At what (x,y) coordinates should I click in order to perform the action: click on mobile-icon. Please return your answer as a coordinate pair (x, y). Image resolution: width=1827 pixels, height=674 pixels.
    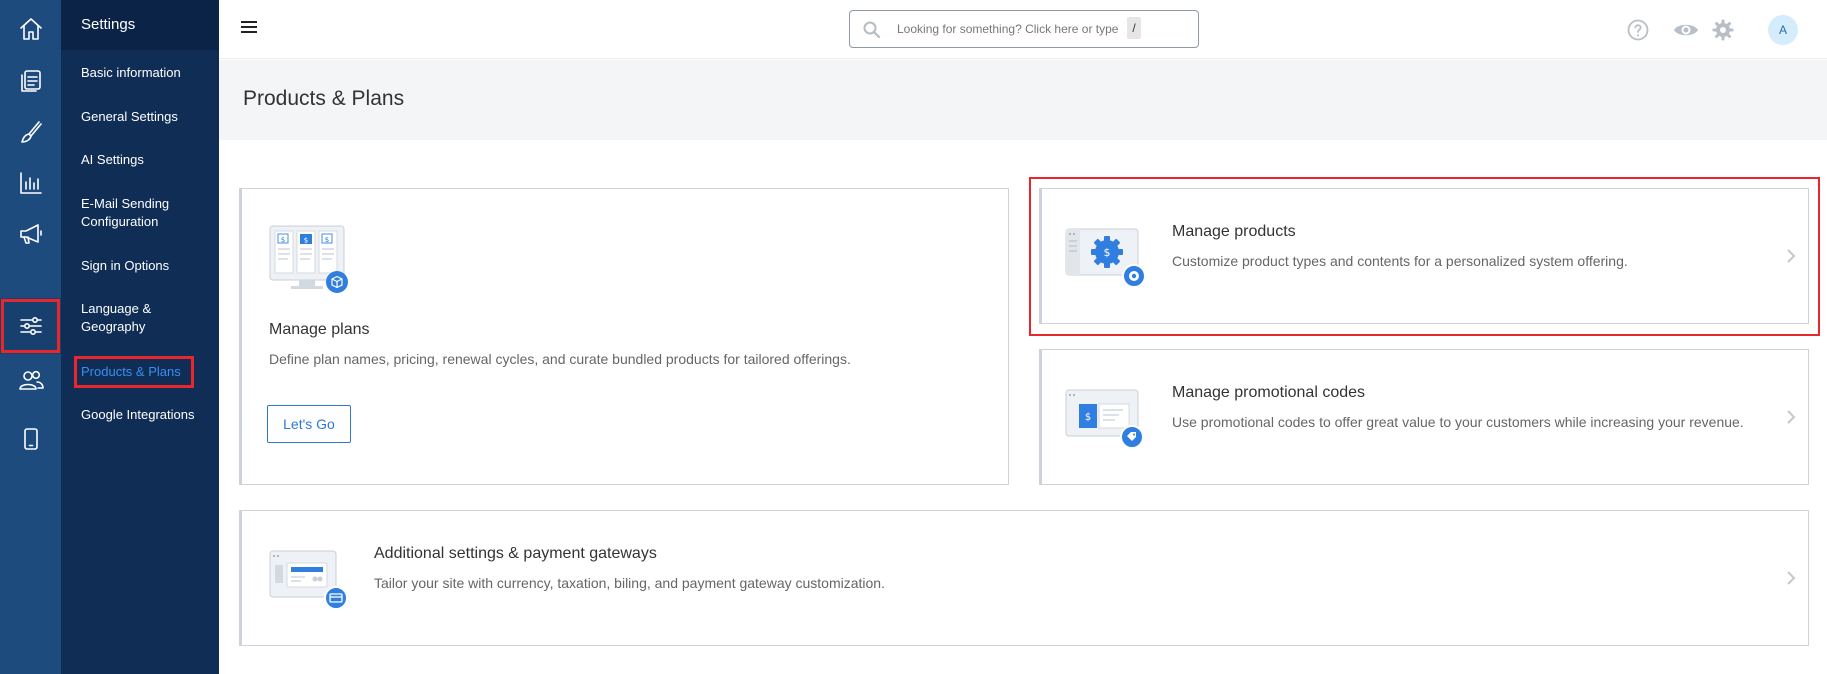
    Looking at the image, I should click on (30, 439).